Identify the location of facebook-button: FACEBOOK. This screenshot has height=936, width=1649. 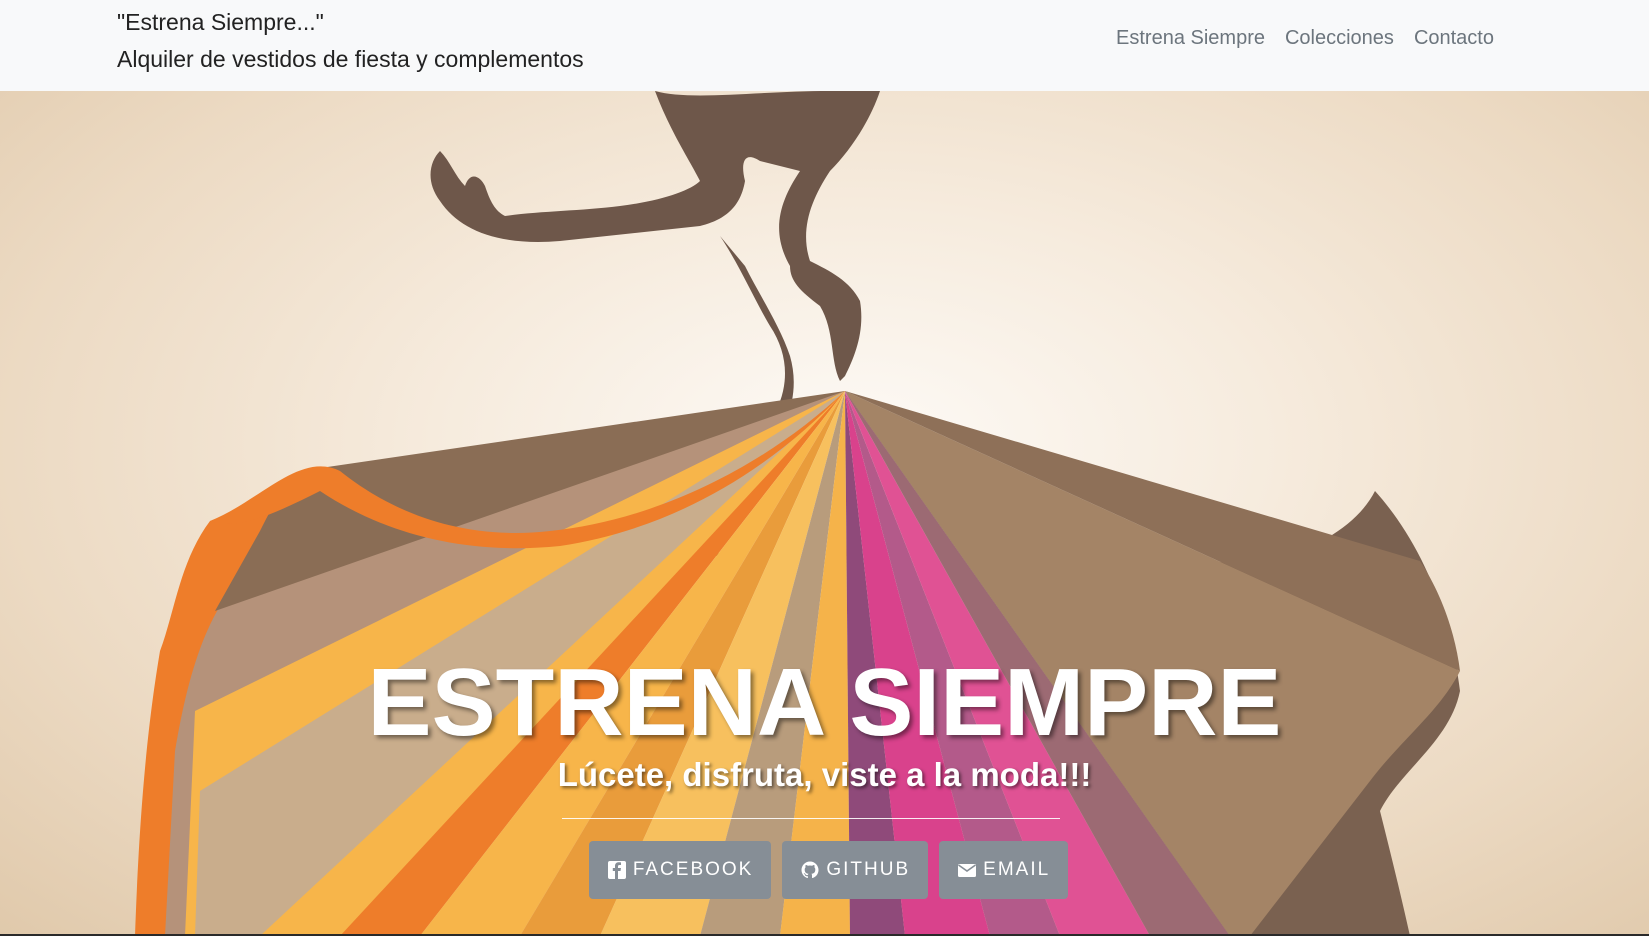
(680, 870).